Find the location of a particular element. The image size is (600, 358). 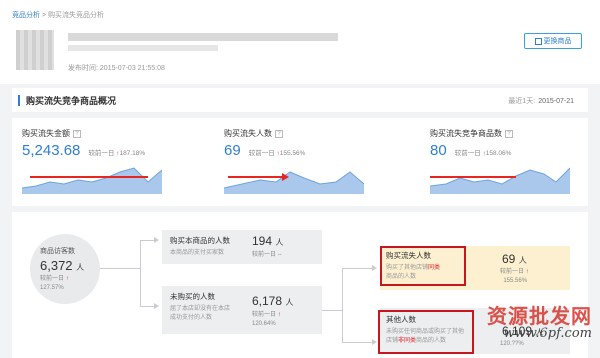

up-arrow-icon: ↑ is located at coordinates (67, 279).